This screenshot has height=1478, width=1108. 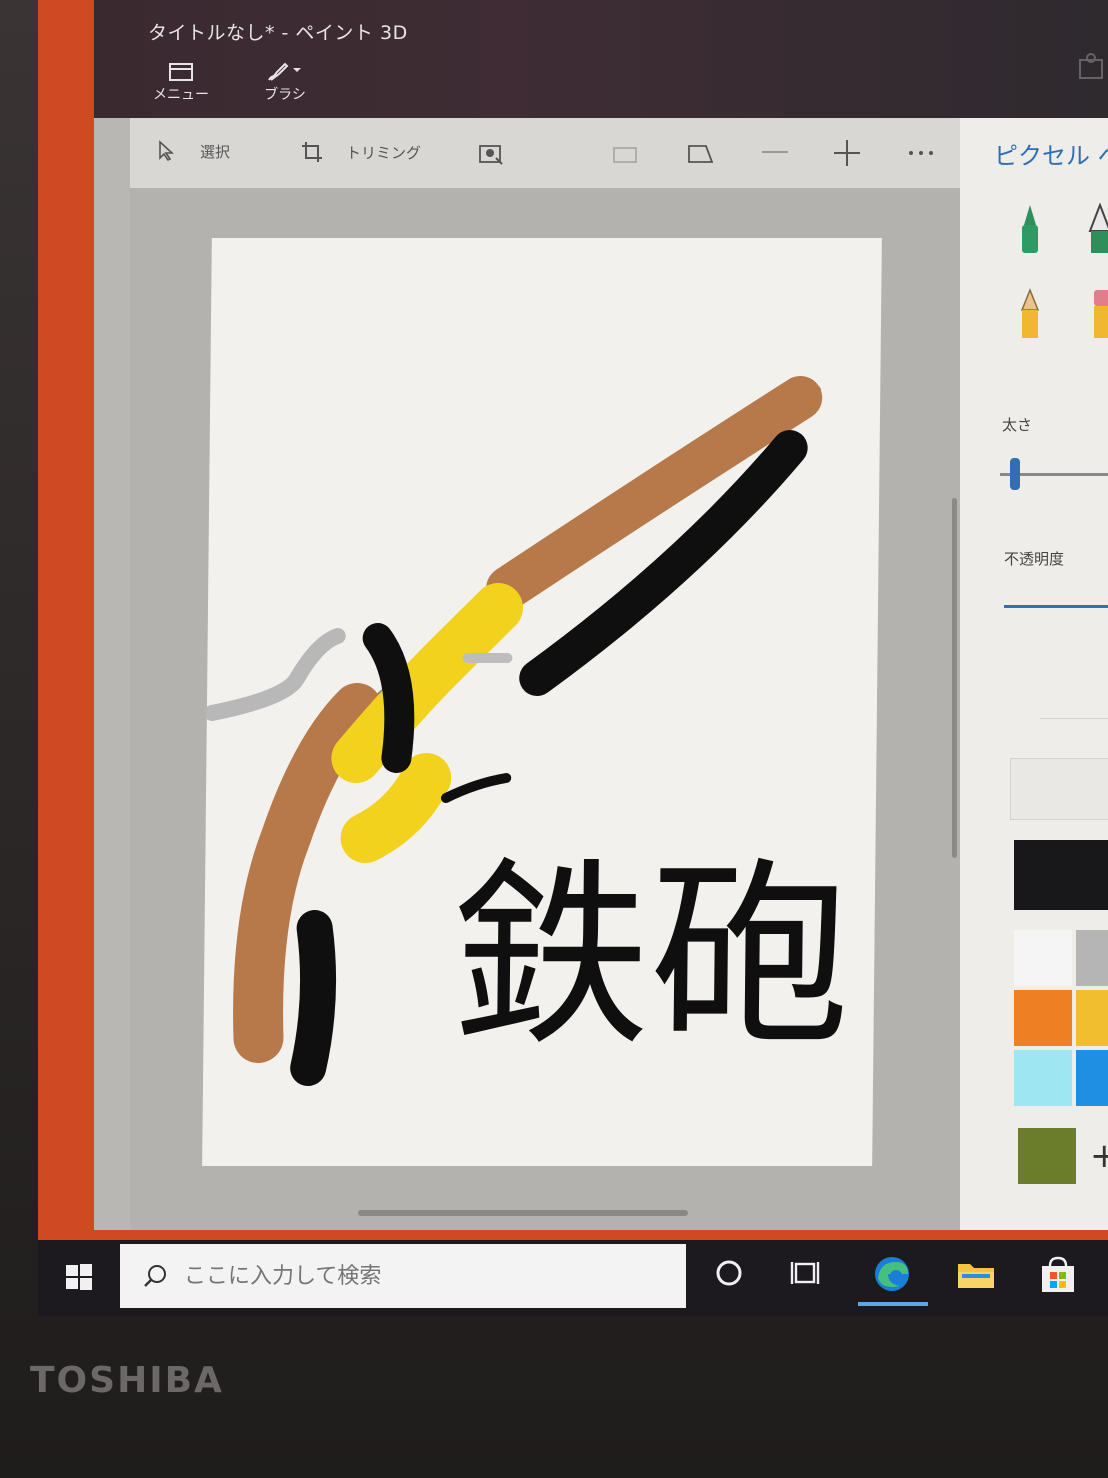 I want to click on current-color-swatch, so click(x=1061, y=875).